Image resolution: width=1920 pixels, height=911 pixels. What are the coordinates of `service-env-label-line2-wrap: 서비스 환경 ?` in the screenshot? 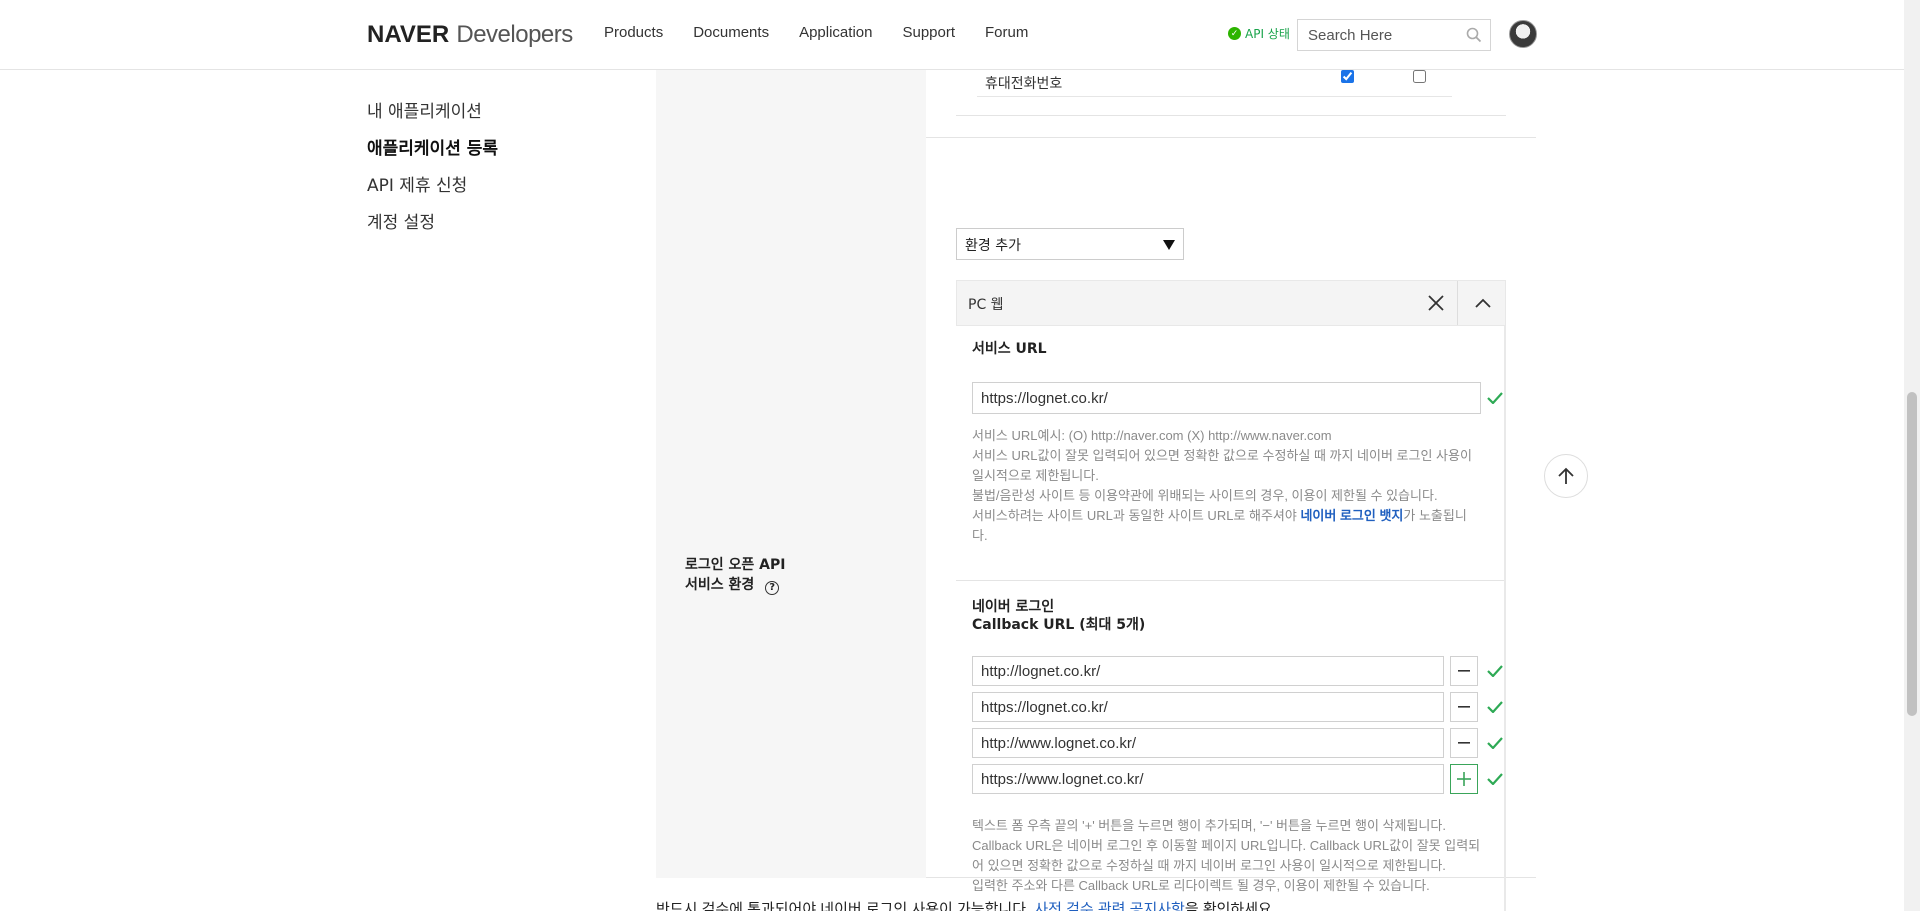 It's located at (735, 585).